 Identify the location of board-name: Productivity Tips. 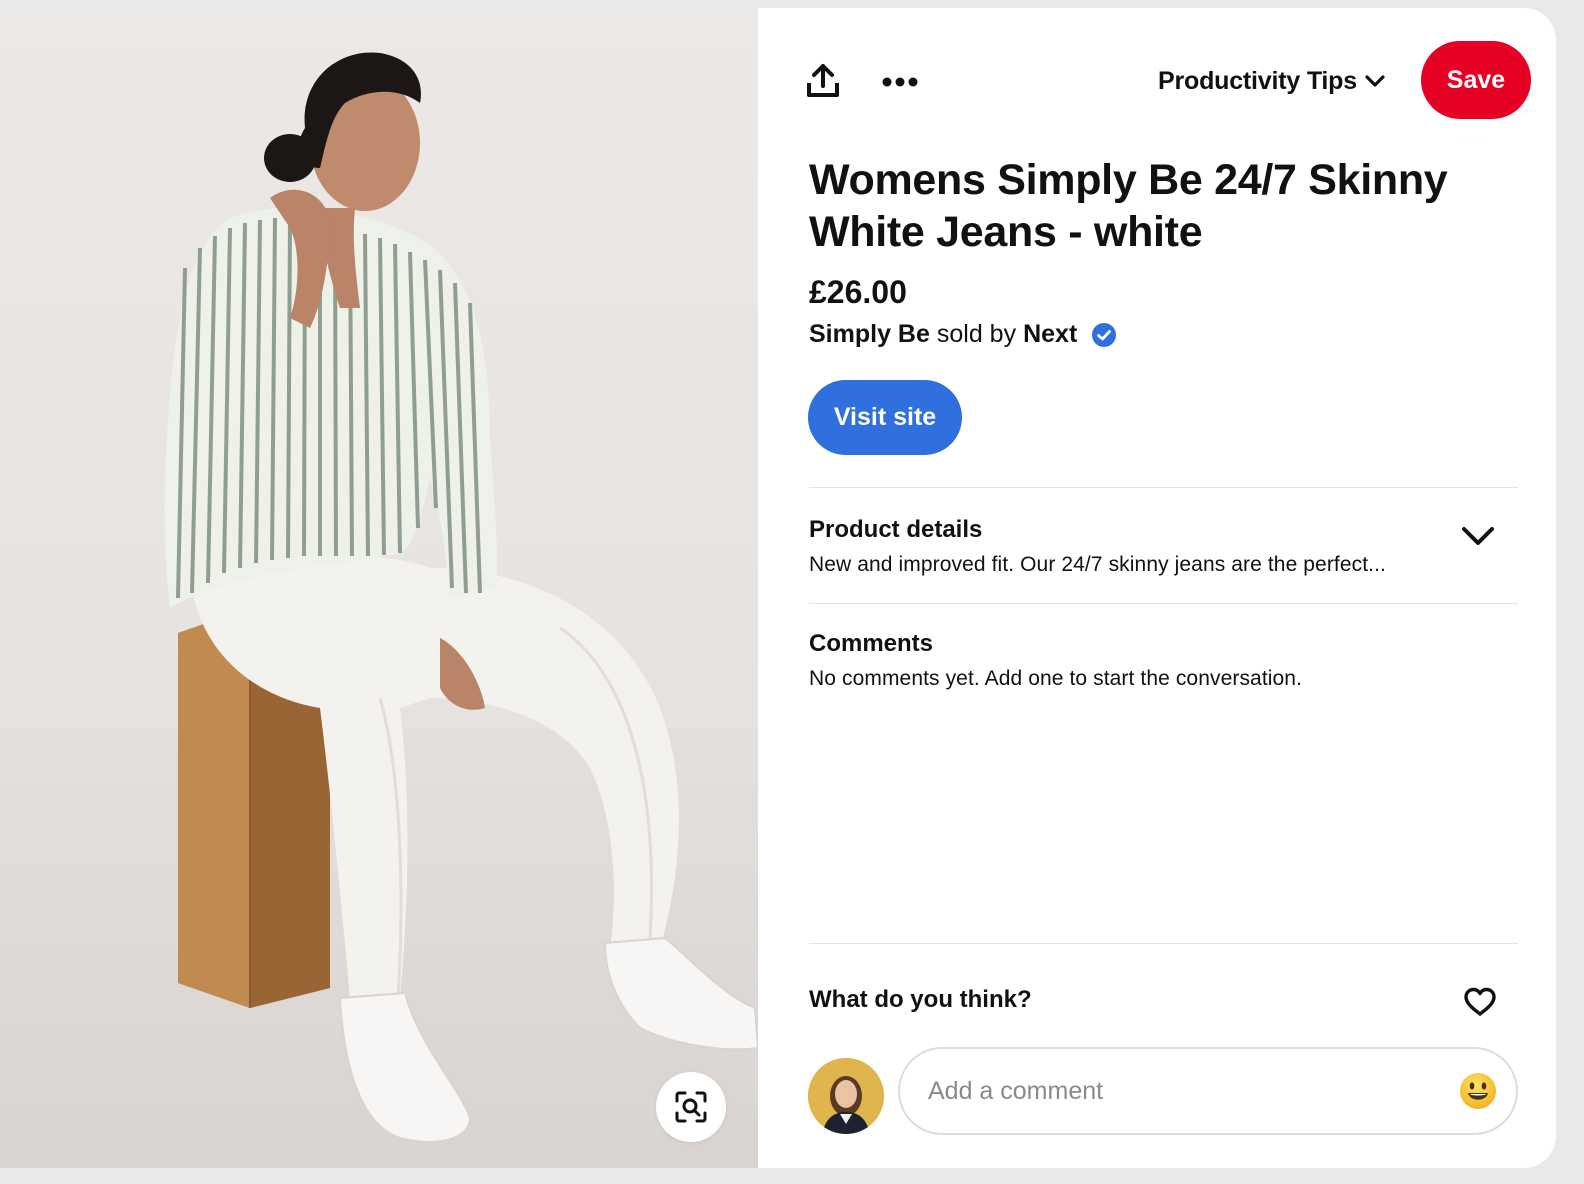
(1257, 80).